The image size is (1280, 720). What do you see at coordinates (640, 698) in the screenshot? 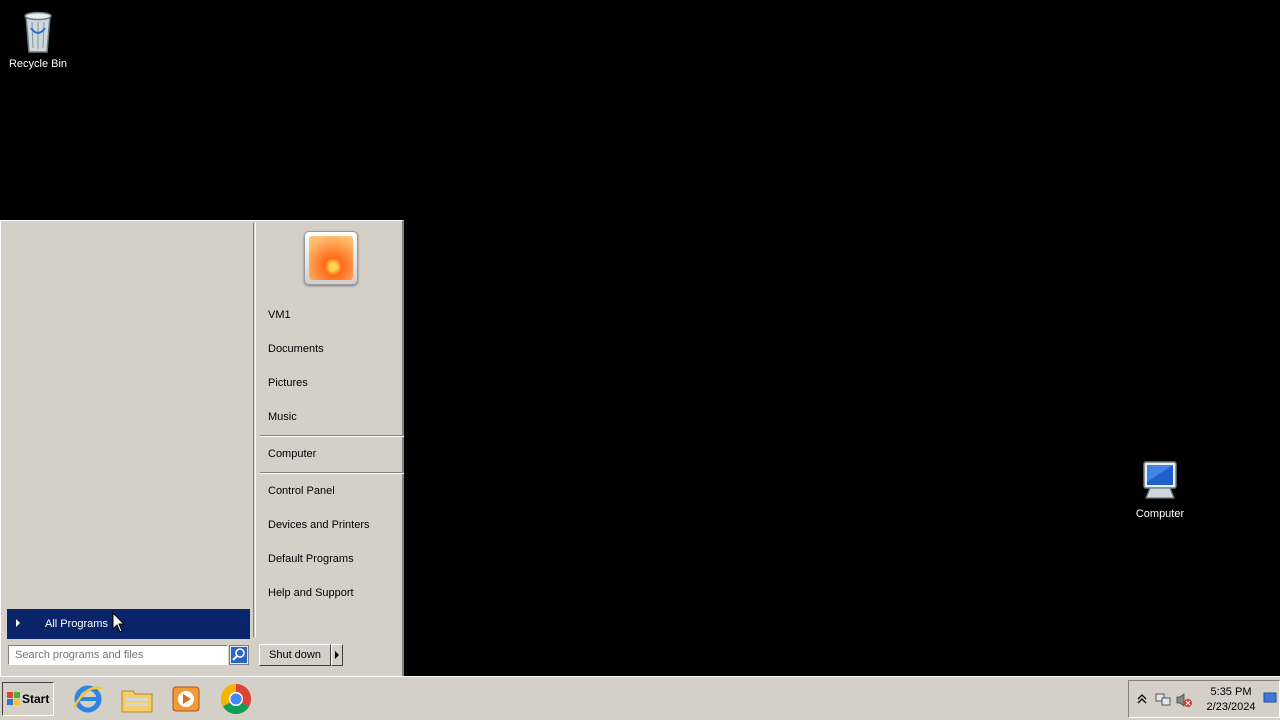
I see `taskbar: Start 5:35 PM 2/23/2024` at bounding box center [640, 698].